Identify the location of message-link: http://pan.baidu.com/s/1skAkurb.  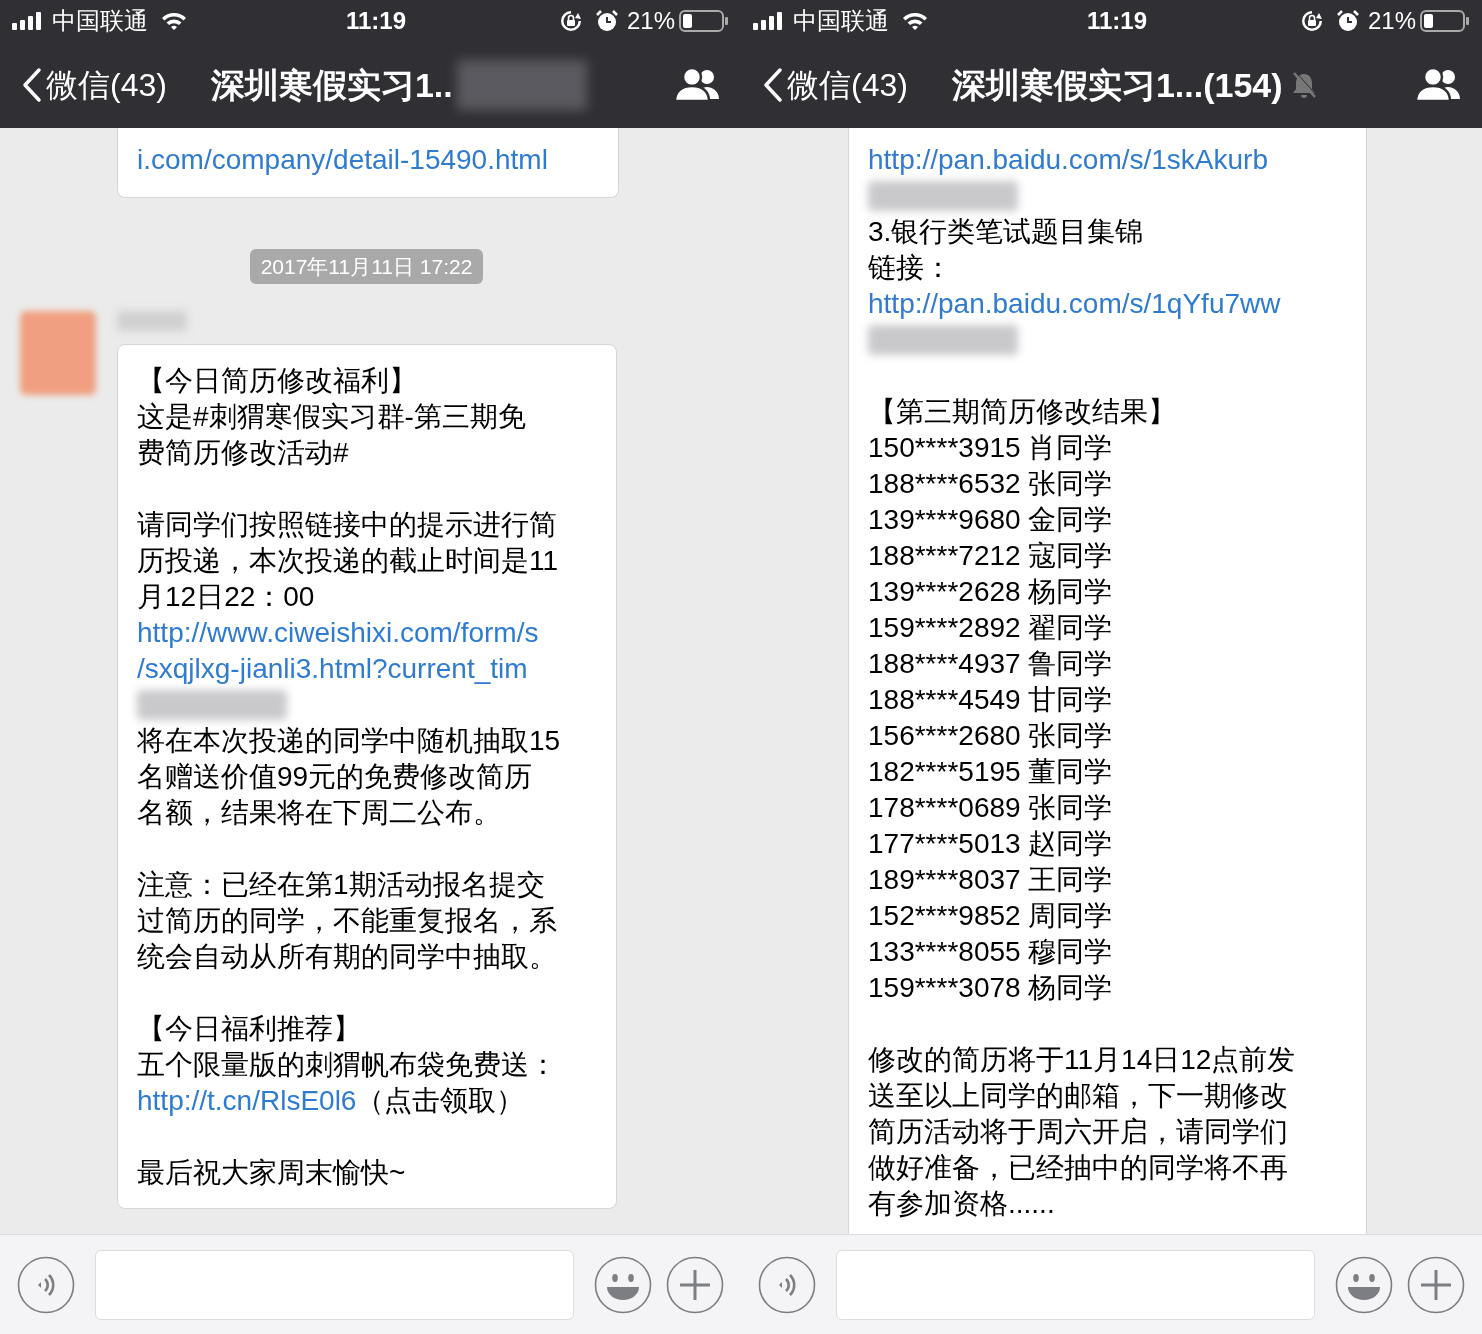
(1068, 160).